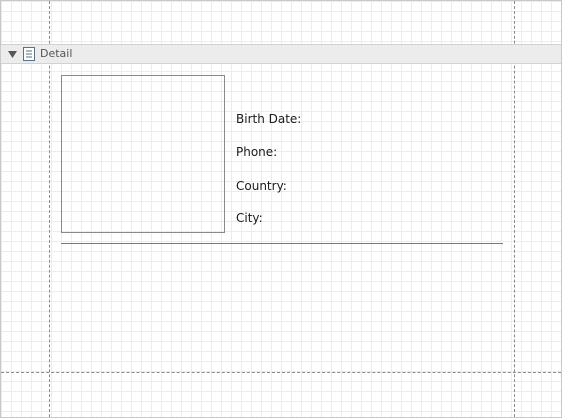 Image resolution: width=562 pixels, height=418 pixels. Describe the element at coordinates (282, 243) in the screenshot. I see `separator-line` at that location.